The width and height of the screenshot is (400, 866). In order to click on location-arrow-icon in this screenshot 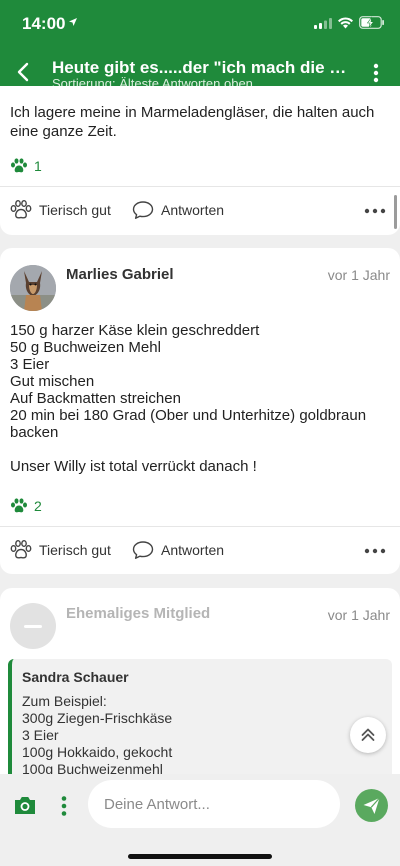, I will do `click(73, 22)`.